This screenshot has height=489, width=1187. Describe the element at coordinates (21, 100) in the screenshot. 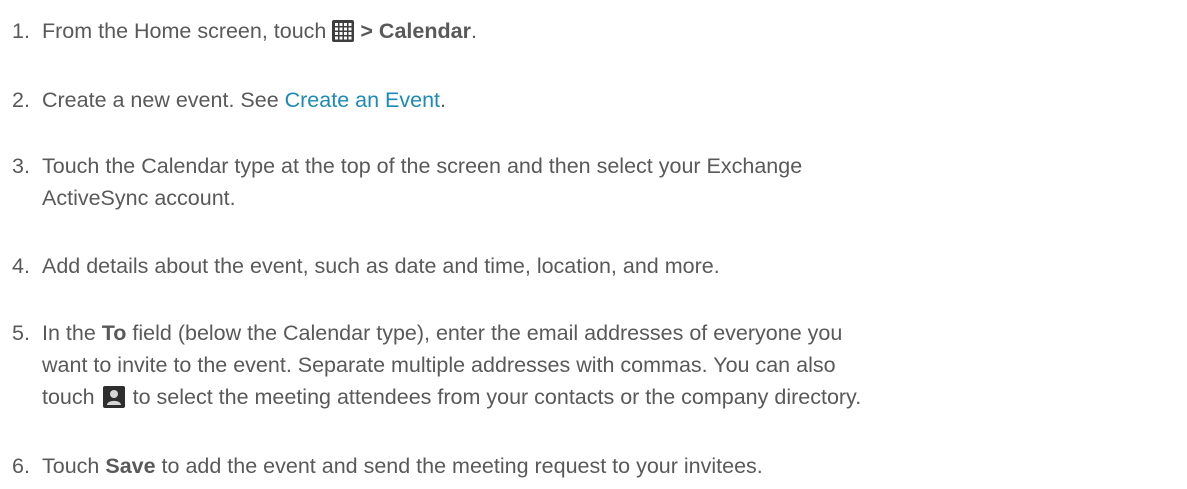

I see `step-number: 2.` at that location.